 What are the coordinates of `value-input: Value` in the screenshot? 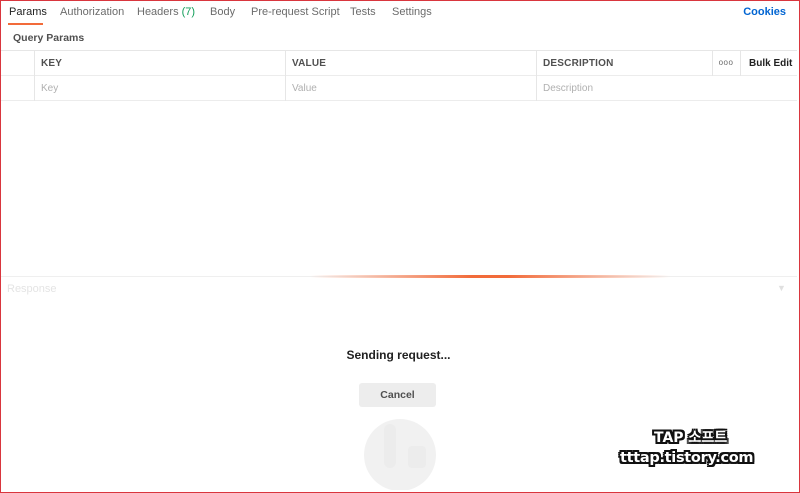 It's located at (304, 88).